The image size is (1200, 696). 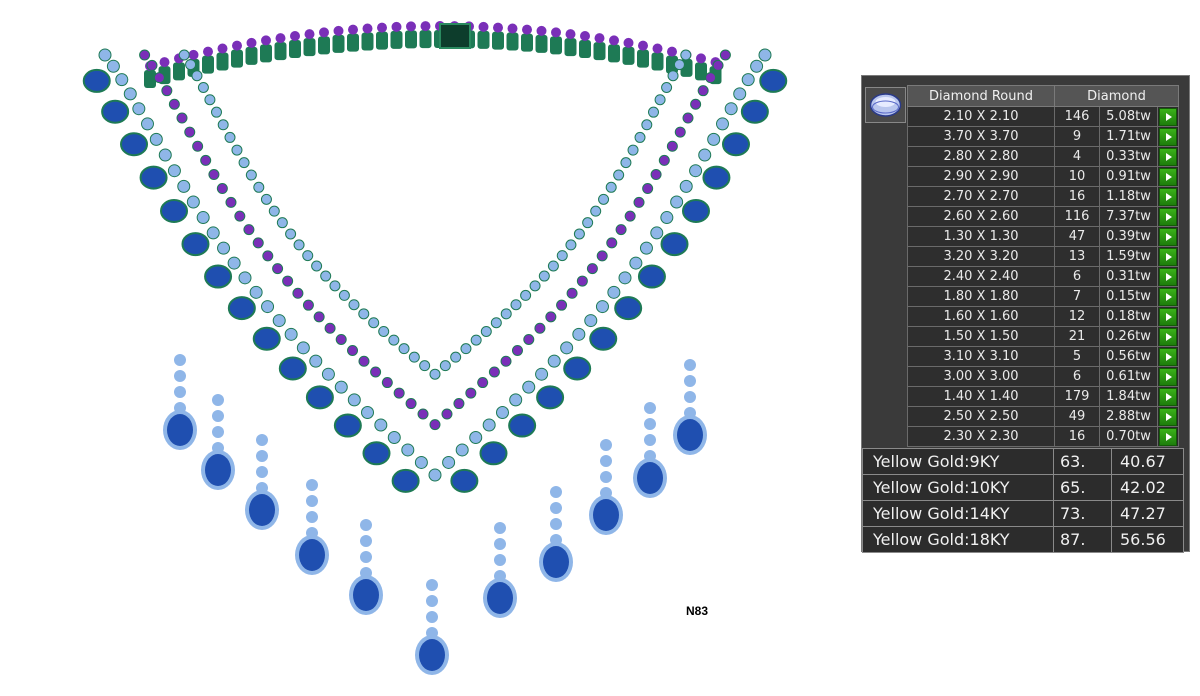 I want to click on table-row: 2.10 X 2.10 146 5.08tw, so click(x=1043, y=116).